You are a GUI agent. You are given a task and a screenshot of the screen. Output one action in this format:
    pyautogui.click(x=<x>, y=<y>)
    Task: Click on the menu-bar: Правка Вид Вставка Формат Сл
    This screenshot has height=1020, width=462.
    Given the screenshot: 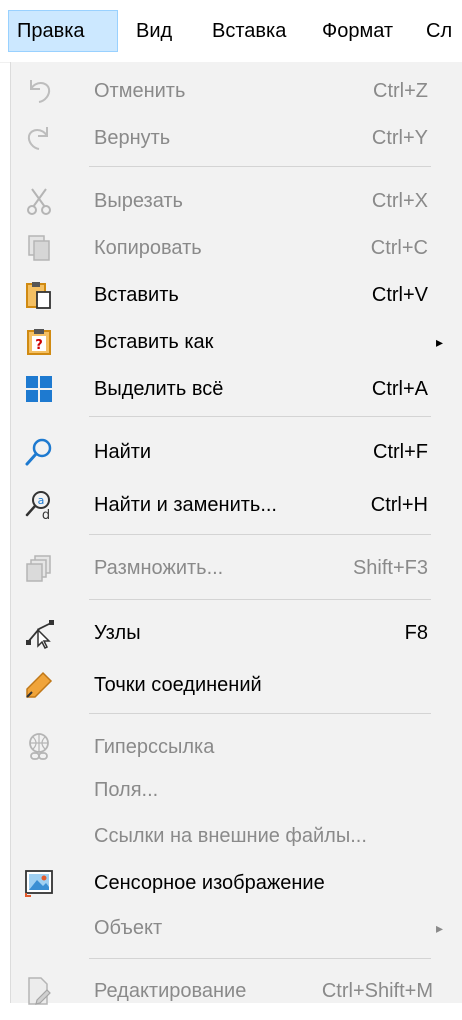 What is the action you would take?
    pyautogui.click(x=231, y=31)
    